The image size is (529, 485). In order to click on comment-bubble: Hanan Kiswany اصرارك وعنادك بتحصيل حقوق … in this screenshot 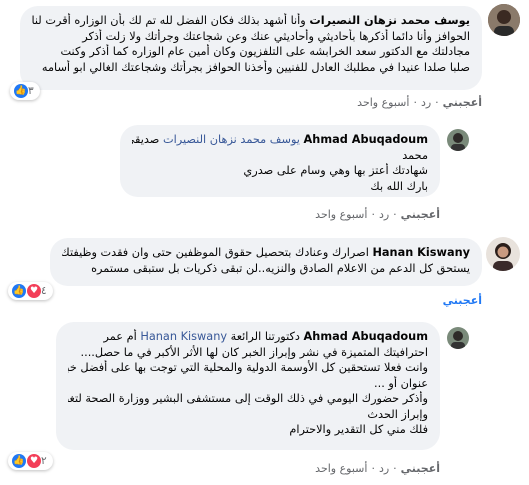, I will do `click(266, 262)`.